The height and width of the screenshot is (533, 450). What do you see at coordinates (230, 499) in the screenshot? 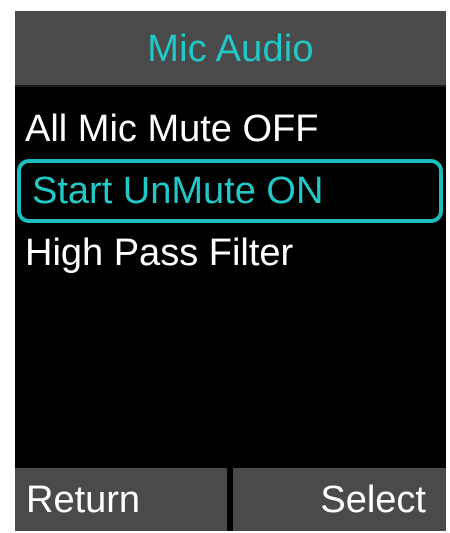
I see `softkey-bar: Return Select` at bounding box center [230, 499].